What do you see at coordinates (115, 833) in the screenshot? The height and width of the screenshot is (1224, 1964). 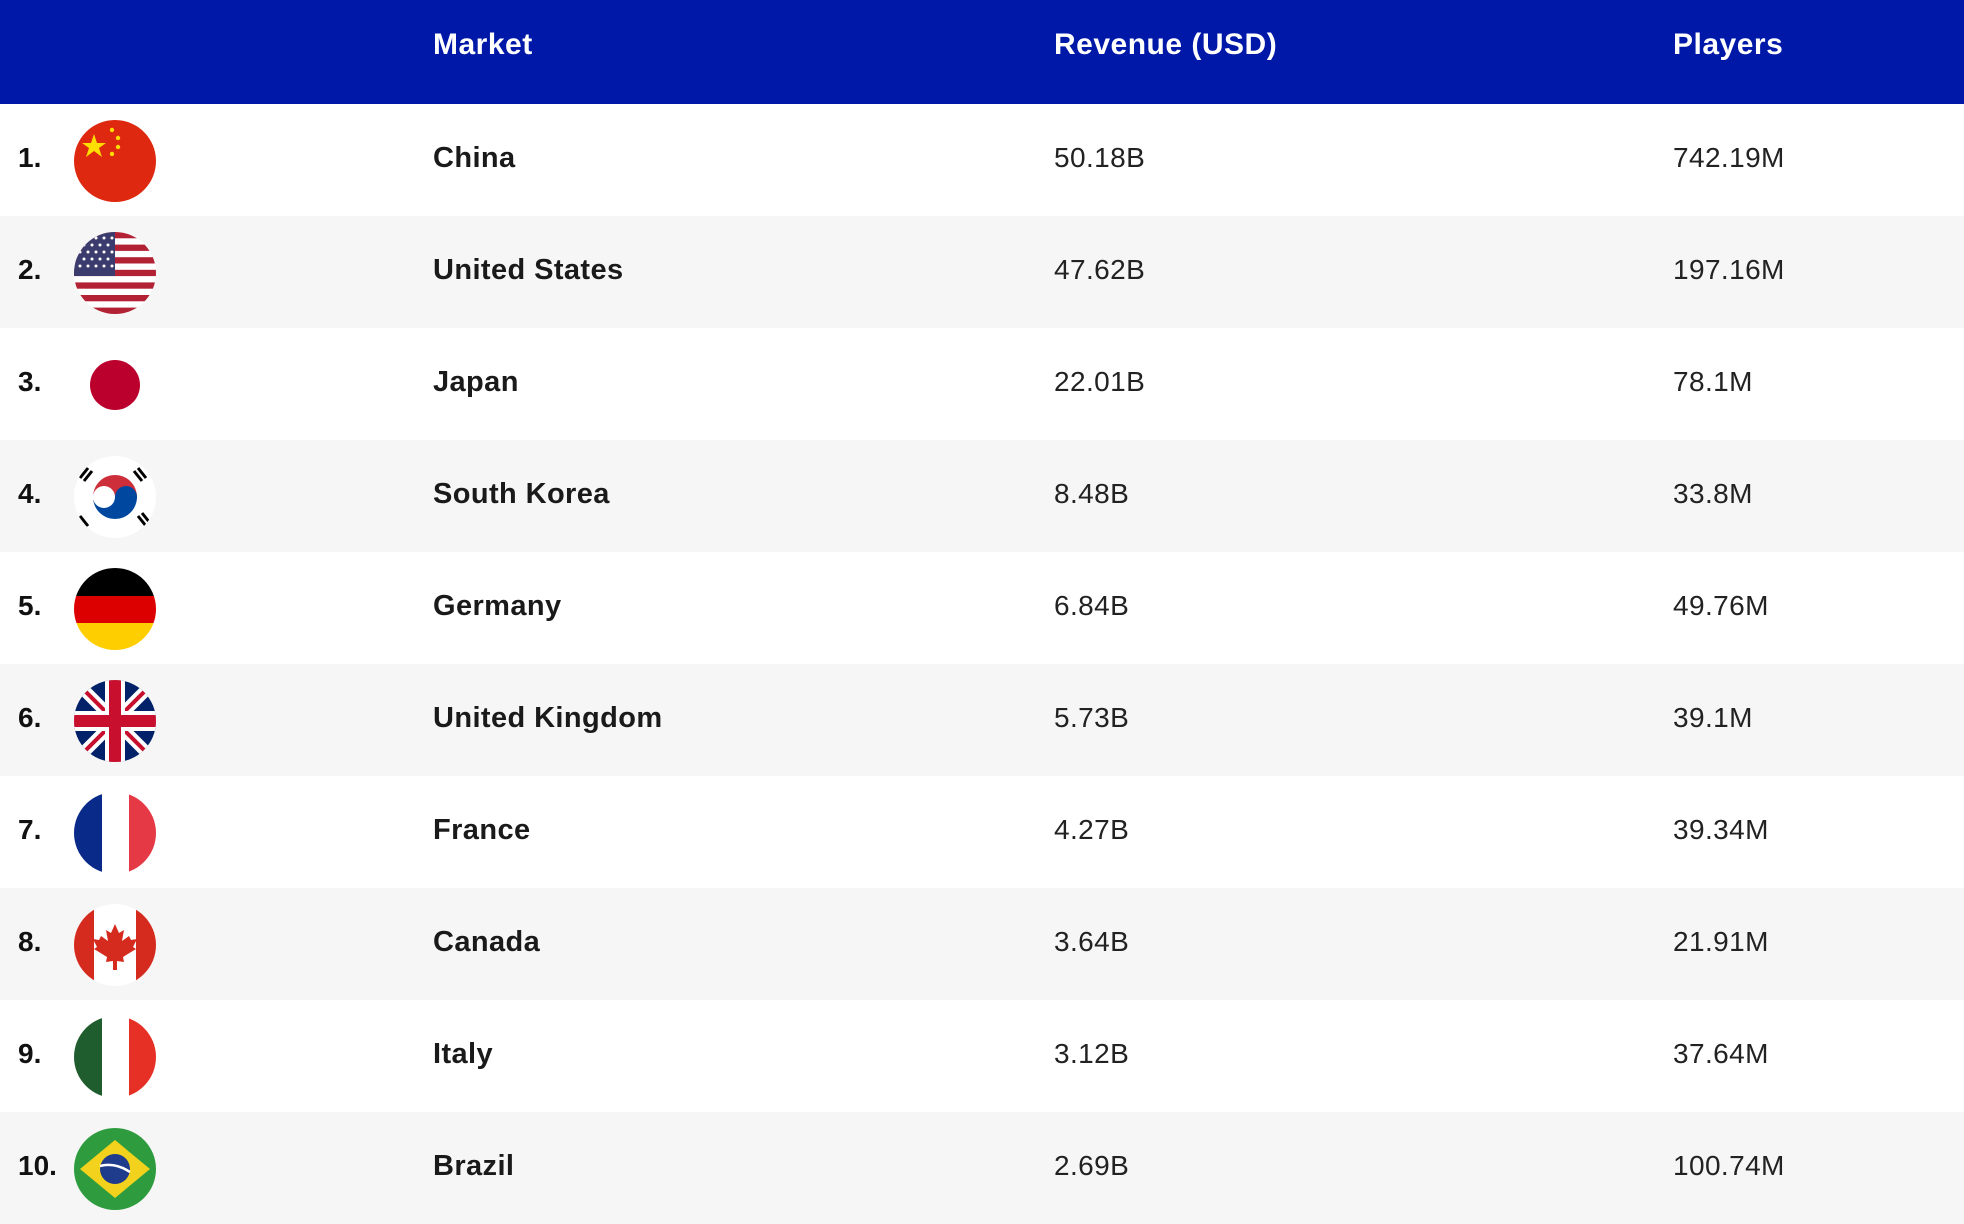 I see `france-flag-icon` at bounding box center [115, 833].